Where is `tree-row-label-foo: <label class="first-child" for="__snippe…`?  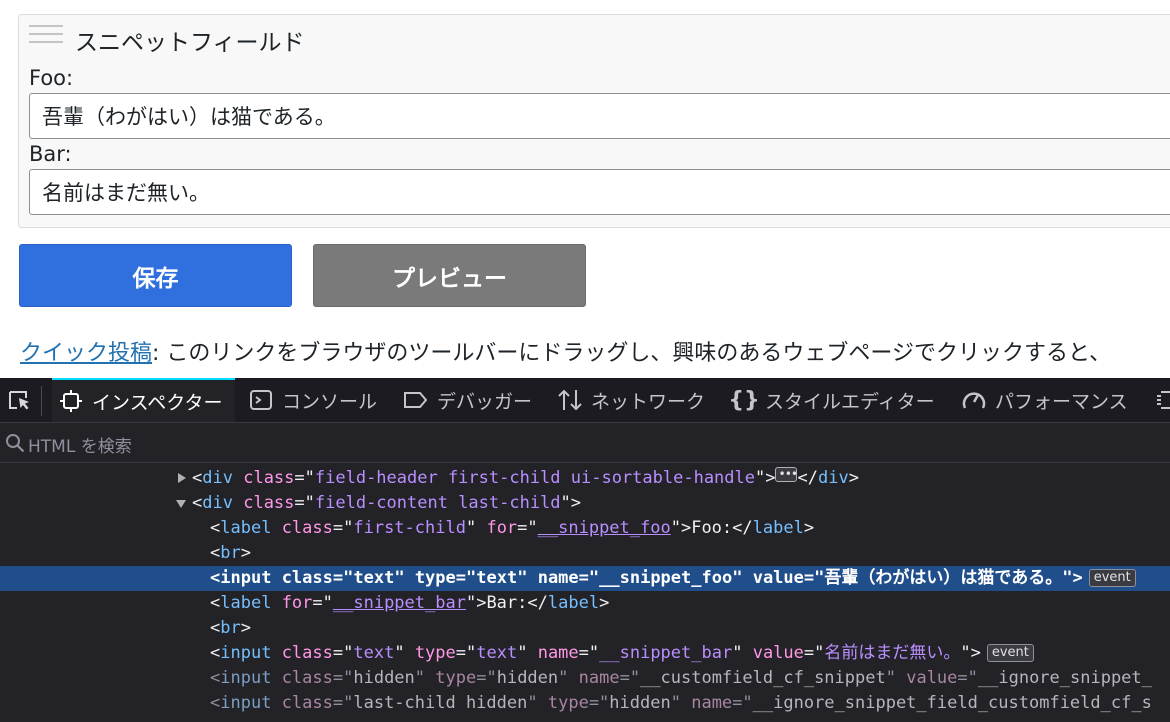
tree-row-label-foo: <label class="first-child" for="__snippe… is located at coordinates (585, 528).